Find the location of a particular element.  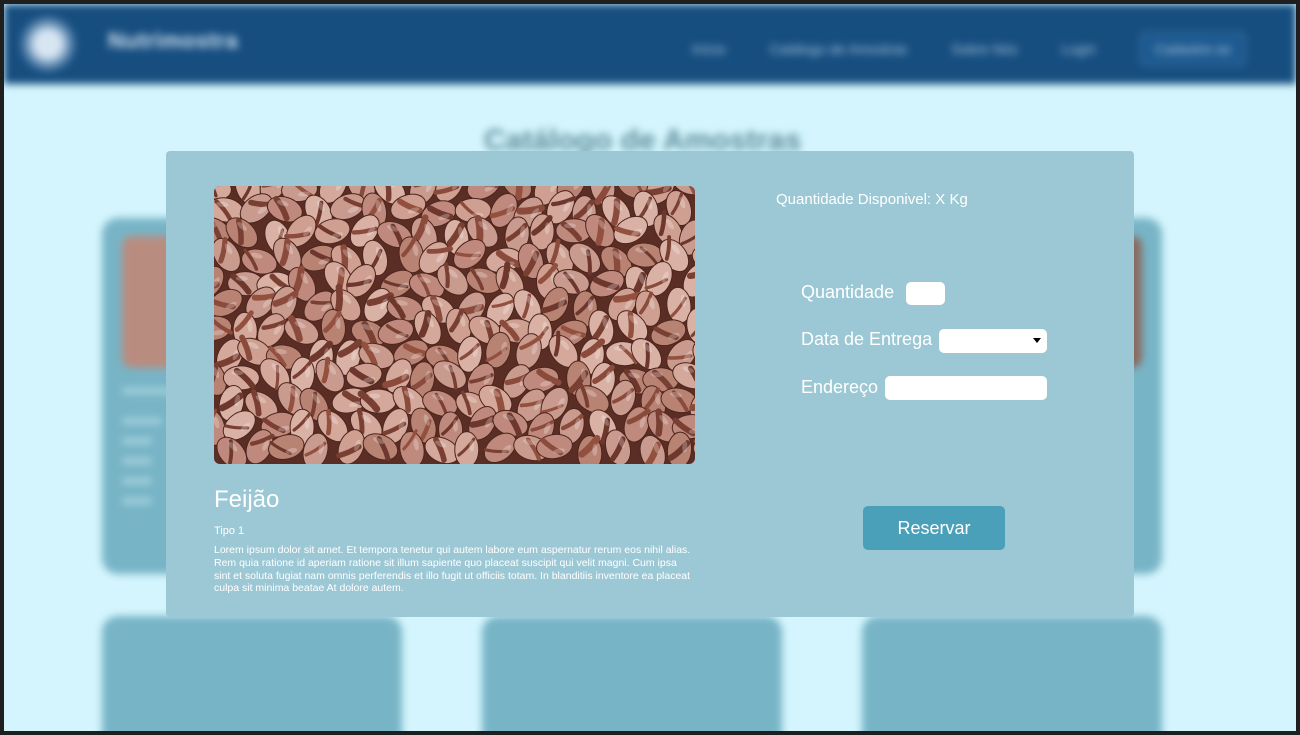

delivery-date-label: Data de Entrega is located at coordinates (867, 339).